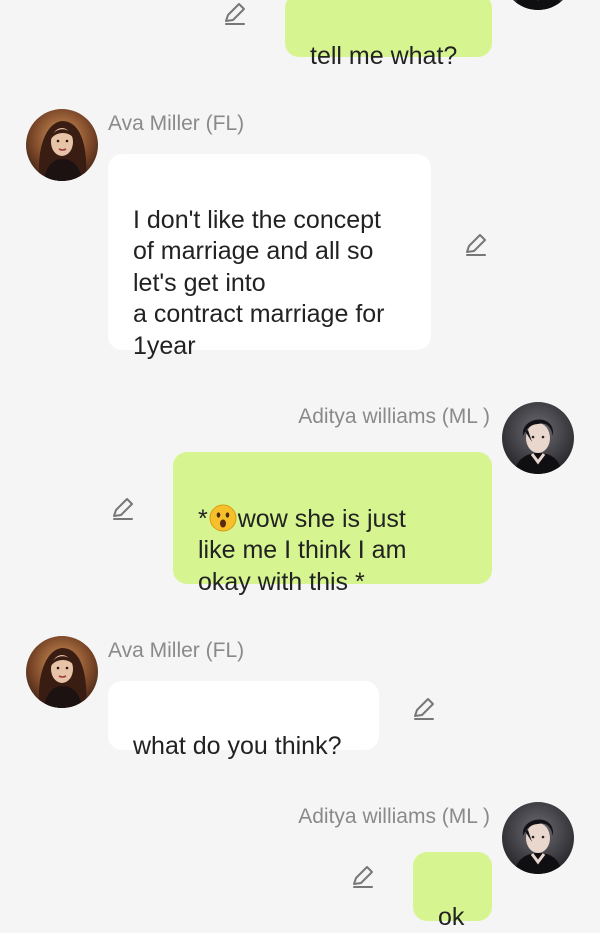  I want to click on message-bubble-sent: ok, so click(452, 891).